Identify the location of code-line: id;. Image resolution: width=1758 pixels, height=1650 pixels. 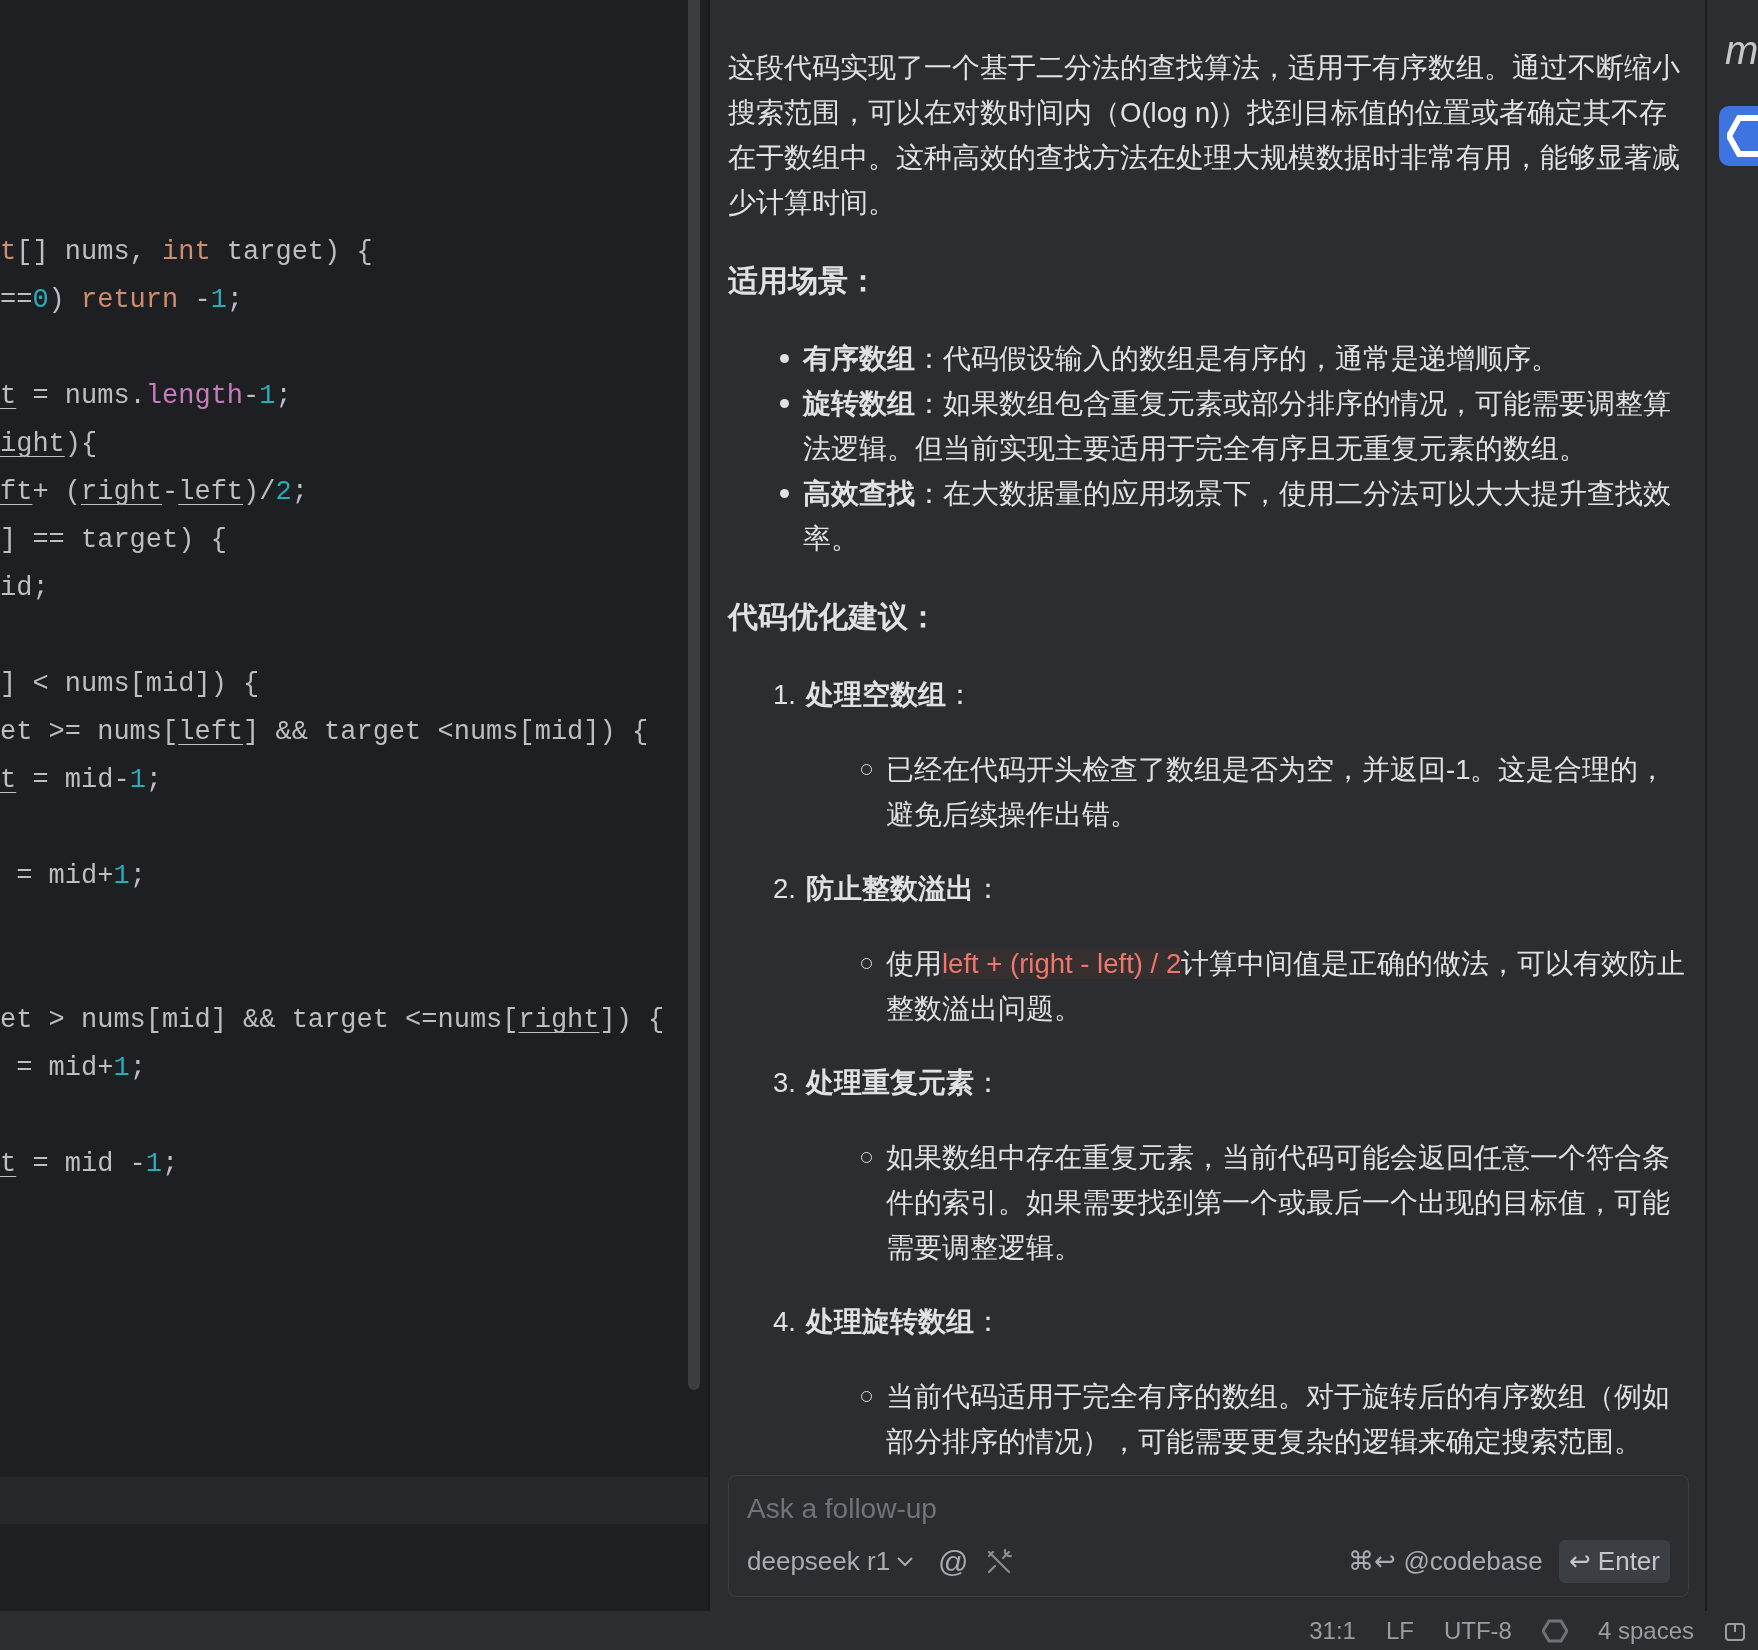
(25, 588).